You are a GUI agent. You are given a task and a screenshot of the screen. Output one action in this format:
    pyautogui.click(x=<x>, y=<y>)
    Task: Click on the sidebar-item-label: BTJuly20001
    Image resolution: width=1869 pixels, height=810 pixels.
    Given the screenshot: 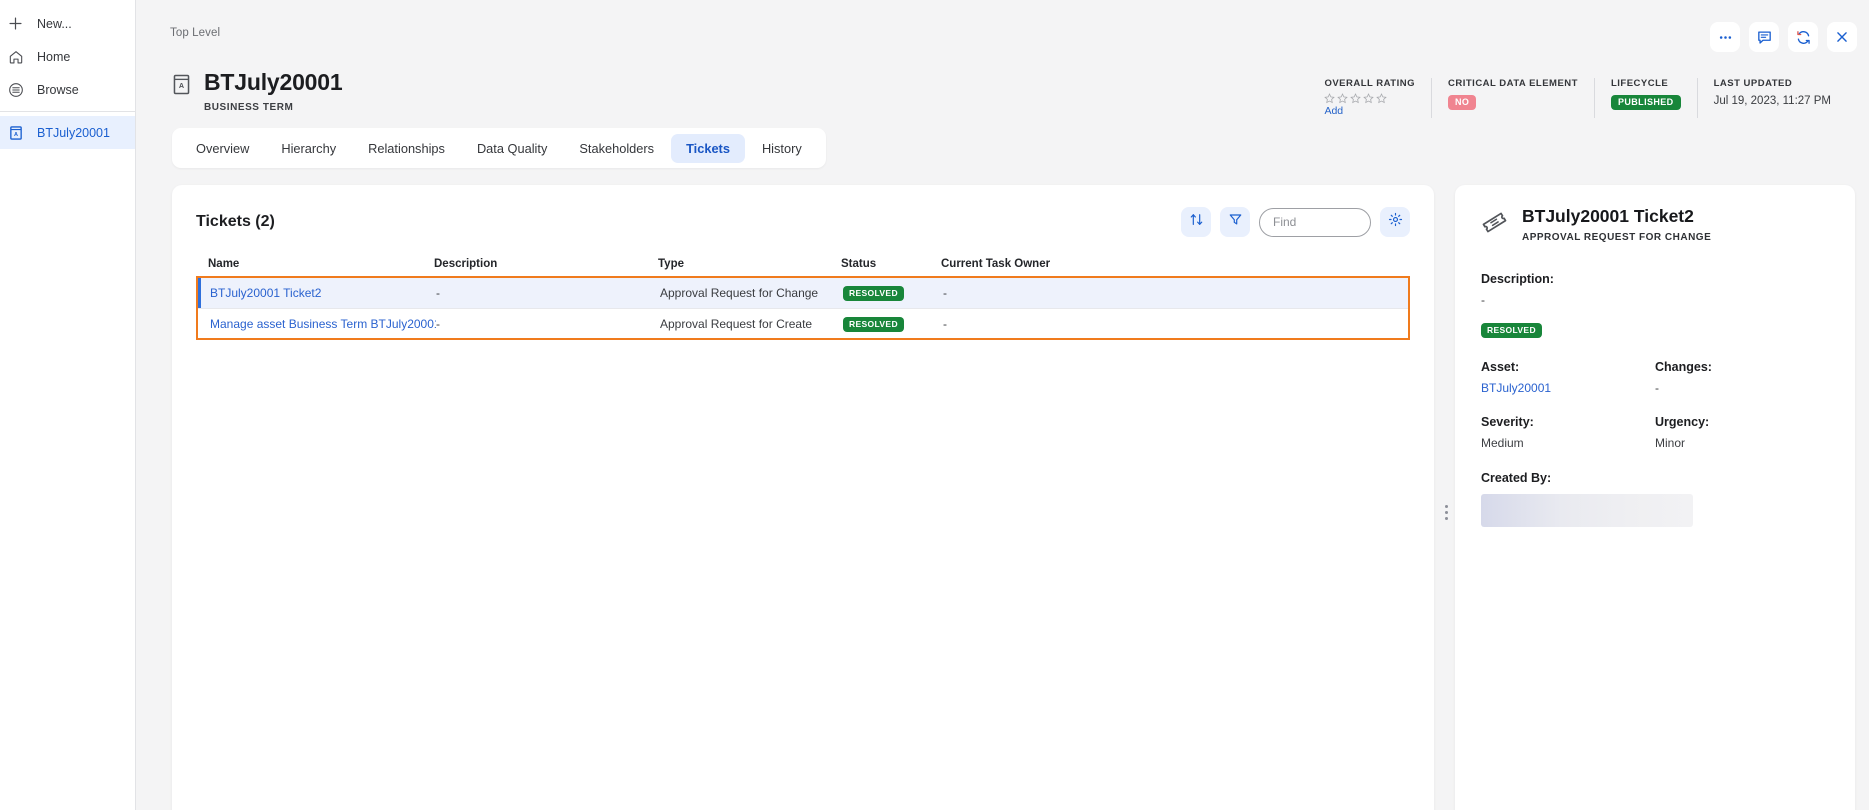 What is the action you would take?
    pyautogui.click(x=73, y=132)
    